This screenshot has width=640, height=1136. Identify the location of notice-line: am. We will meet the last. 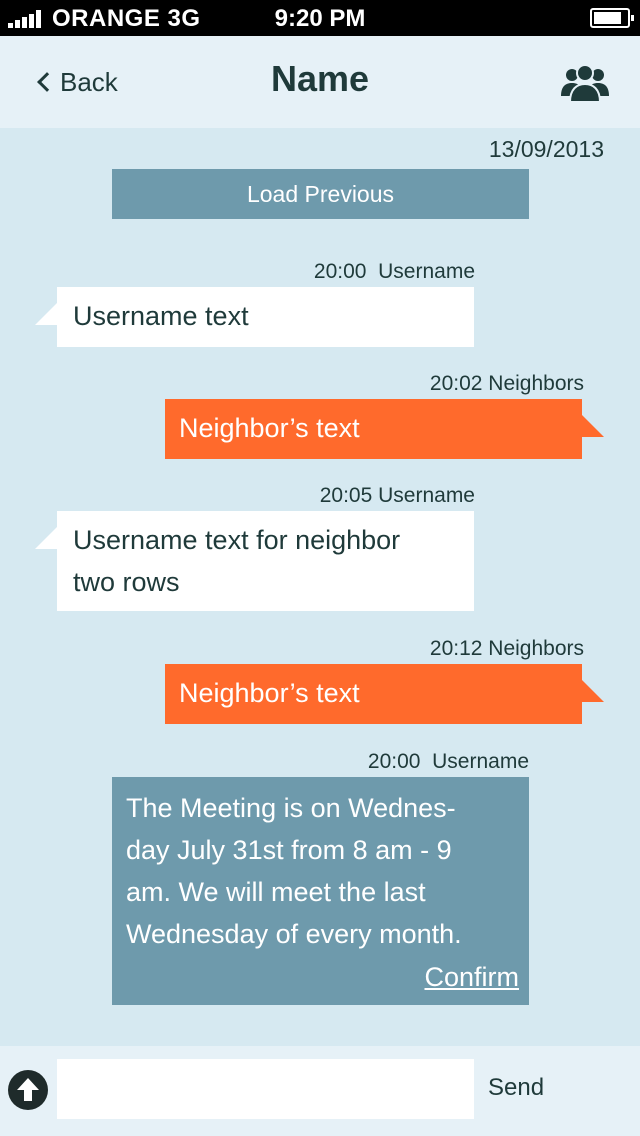
(276, 892).